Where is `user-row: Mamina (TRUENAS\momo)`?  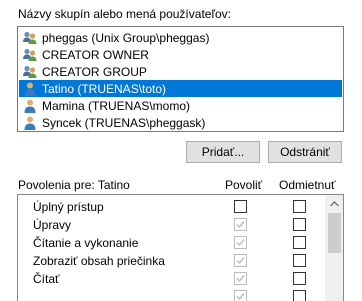
user-row: Mamina (TRUENAS\momo) is located at coordinates (180, 105).